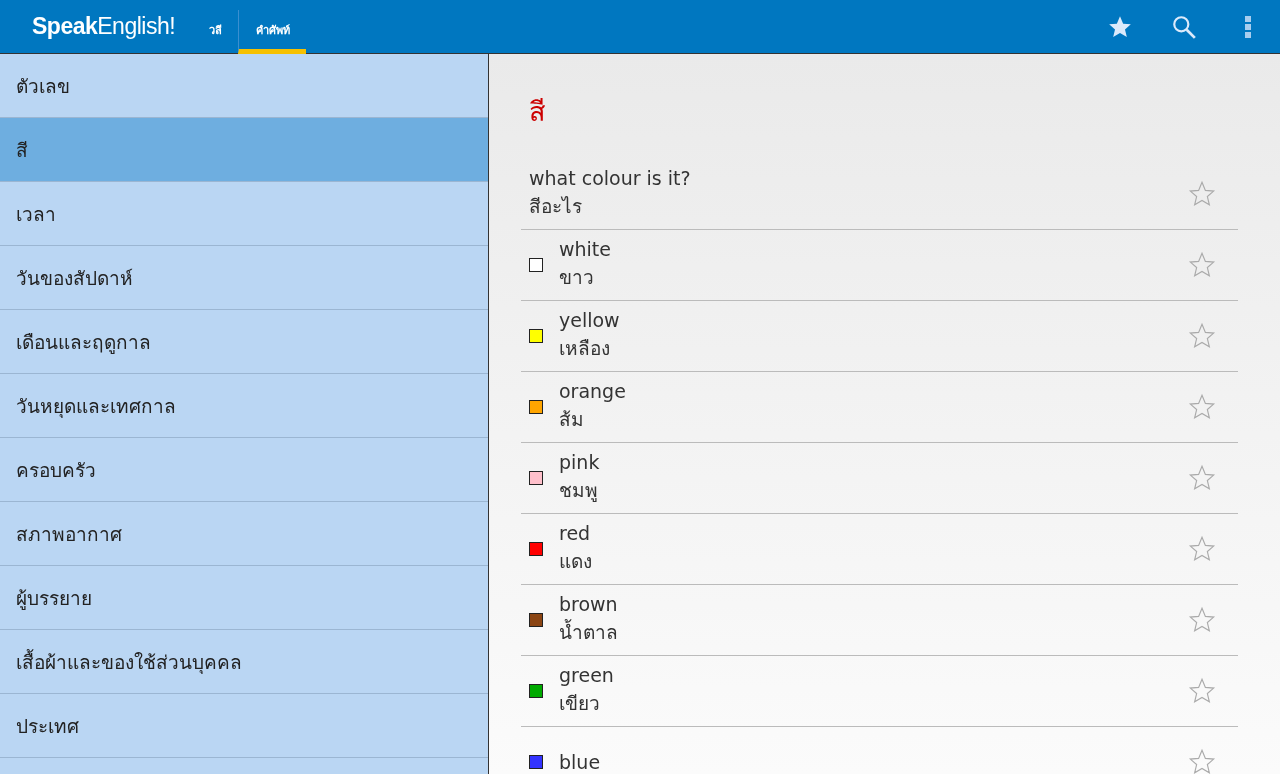 The width and height of the screenshot is (1280, 774). What do you see at coordinates (216, 32) in the screenshot?
I see `tab: วลี` at bounding box center [216, 32].